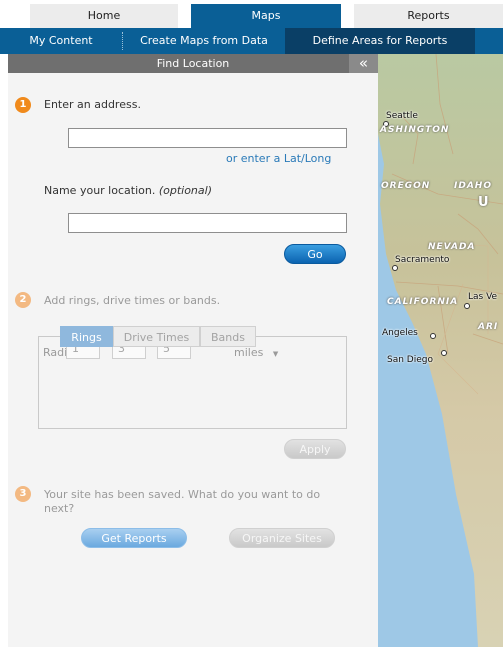 The width and height of the screenshot is (503, 647). I want to click on tab-home: Home, so click(104, 16).